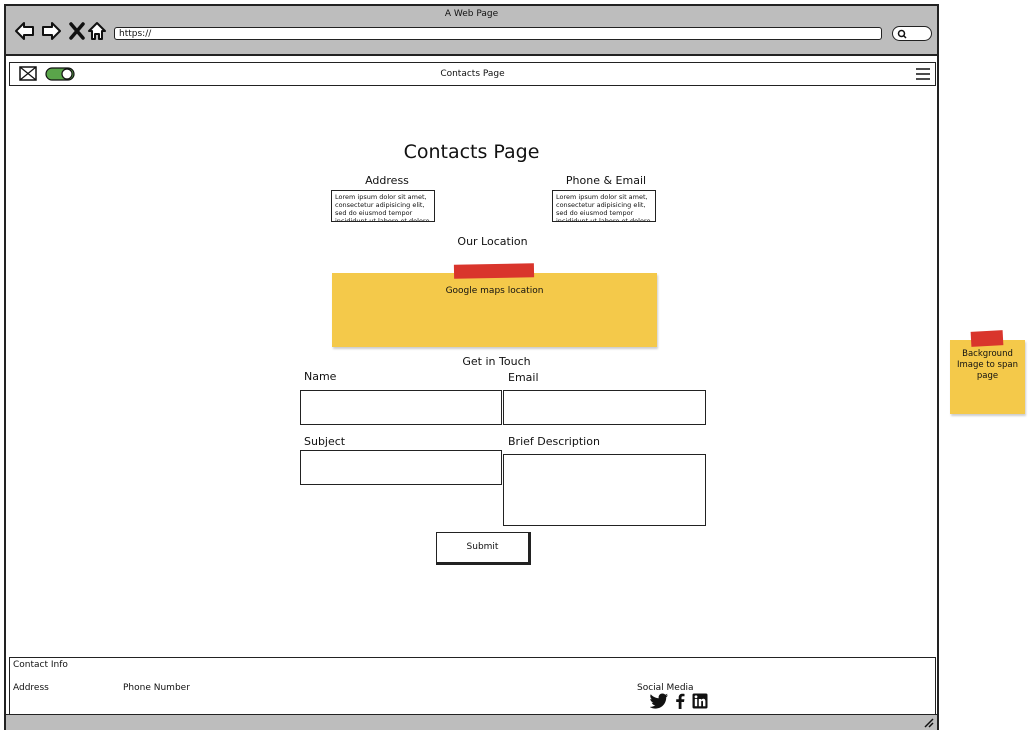 The width and height of the screenshot is (1030, 732). Describe the element at coordinates (77, 31) in the screenshot. I see `close-icon` at that location.